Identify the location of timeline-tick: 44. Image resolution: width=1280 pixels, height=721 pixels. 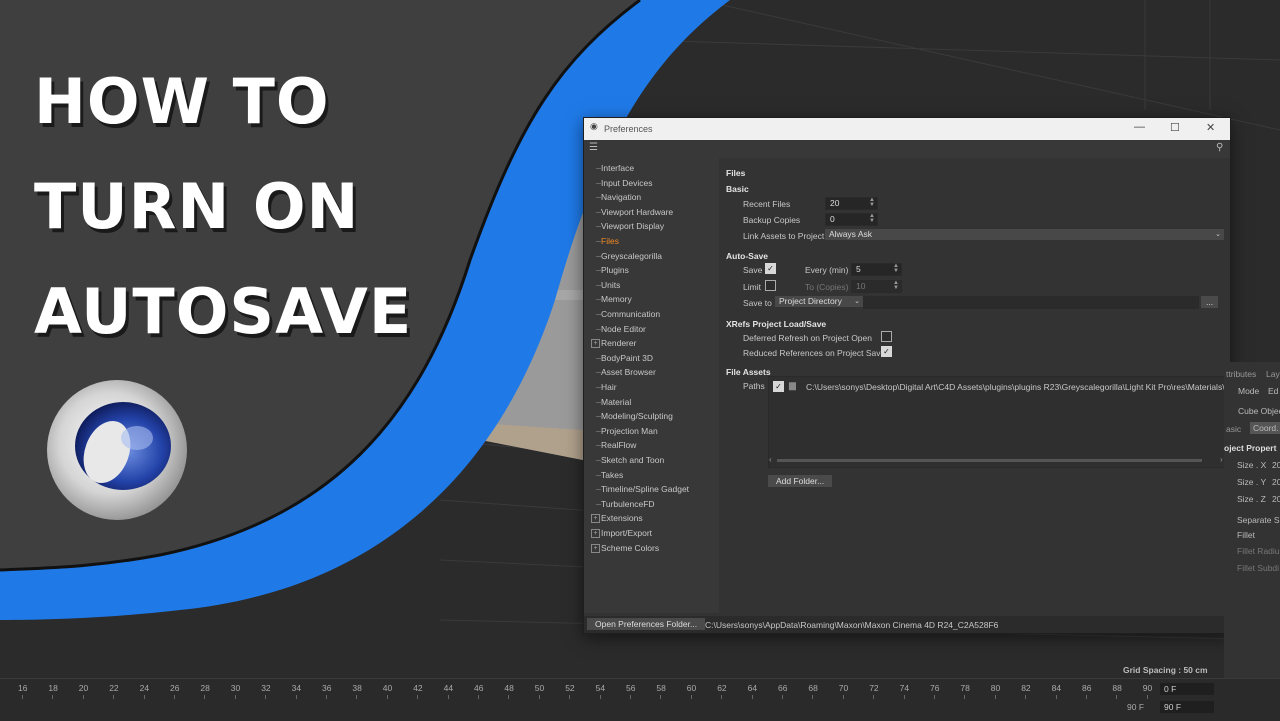
(448, 688).